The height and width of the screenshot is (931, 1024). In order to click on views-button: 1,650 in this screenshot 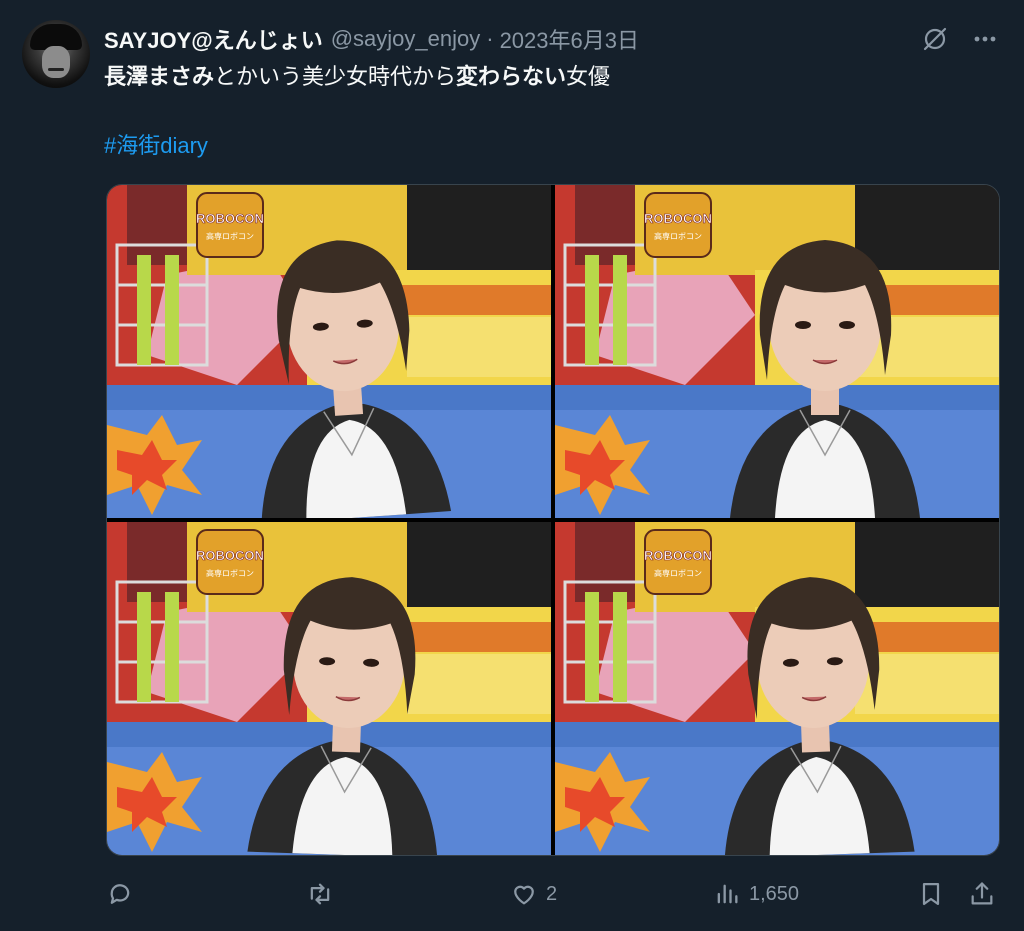, I will do `click(756, 894)`.